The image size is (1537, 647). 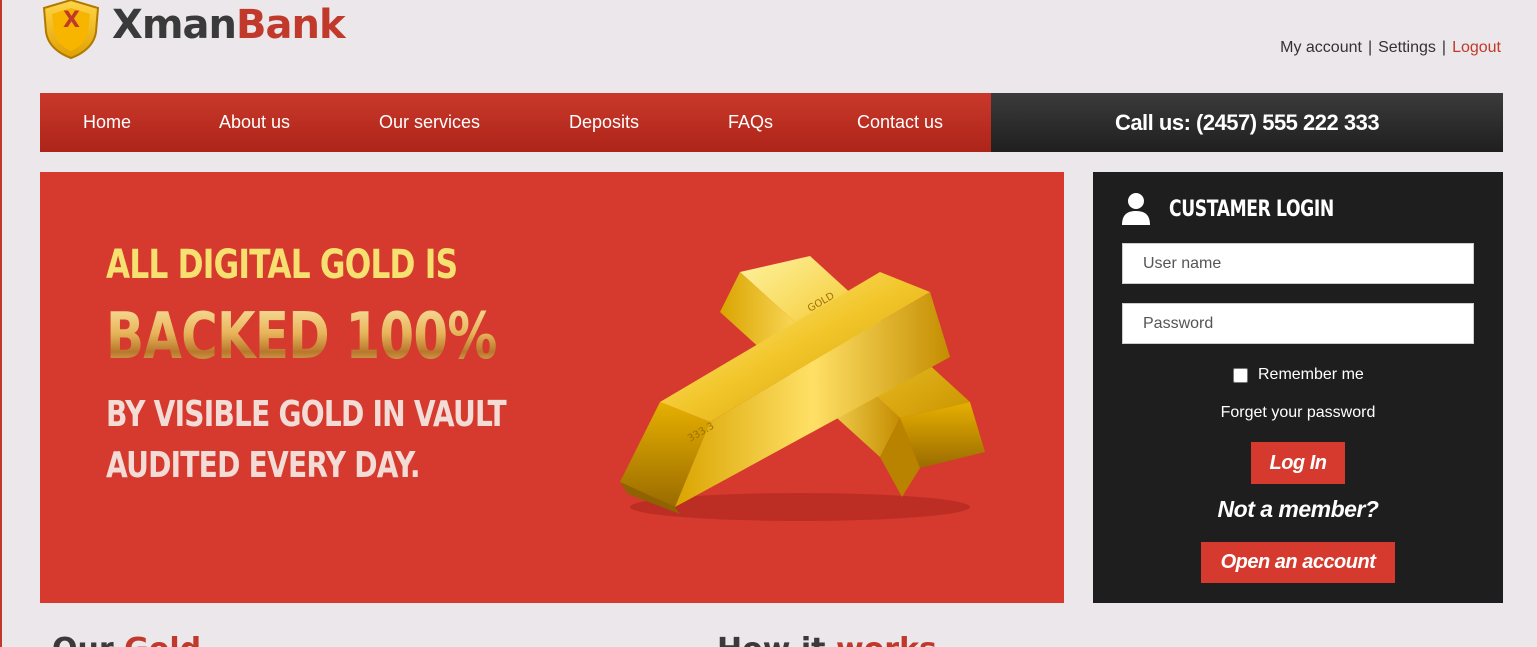 What do you see at coordinates (1321, 48) in the screenshot?
I see `my-account-link: My account` at bounding box center [1321, 48].